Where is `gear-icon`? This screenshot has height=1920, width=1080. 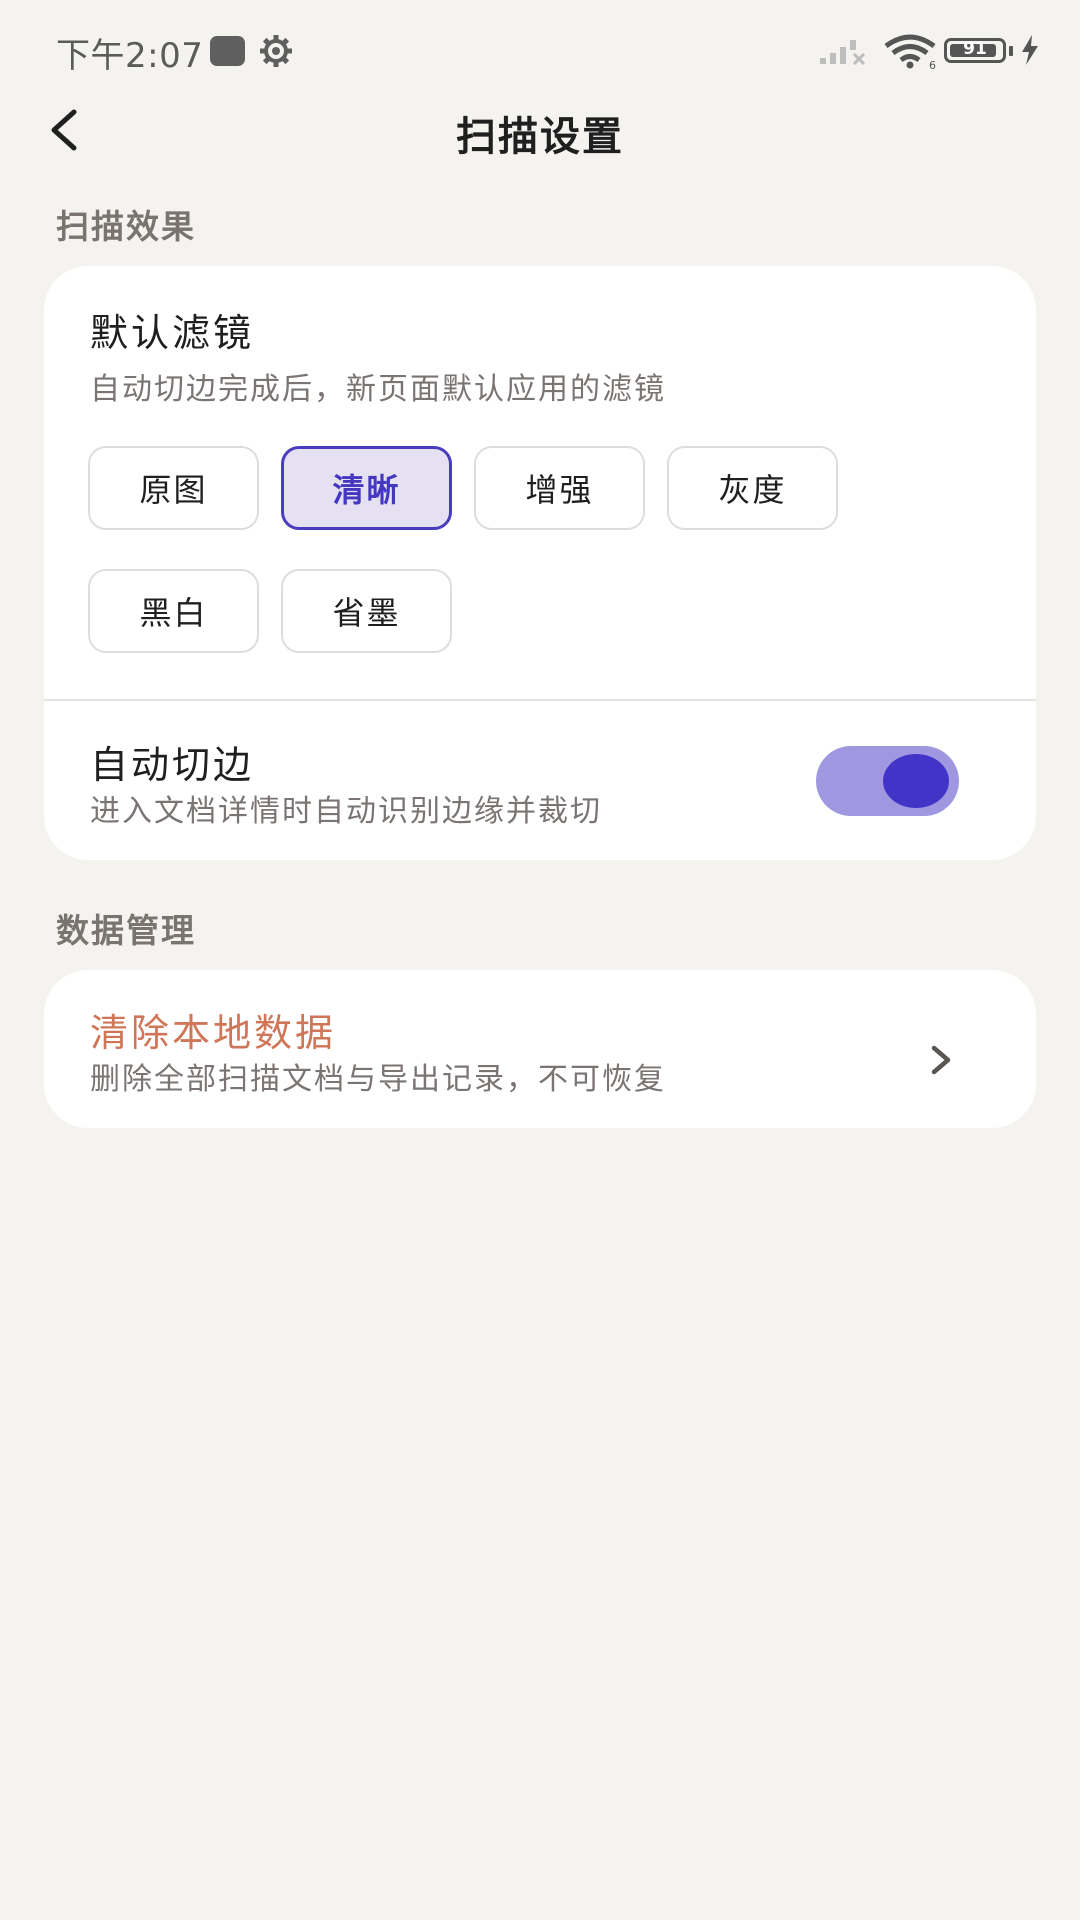 gear-icon is located at coordinates (276, 51).